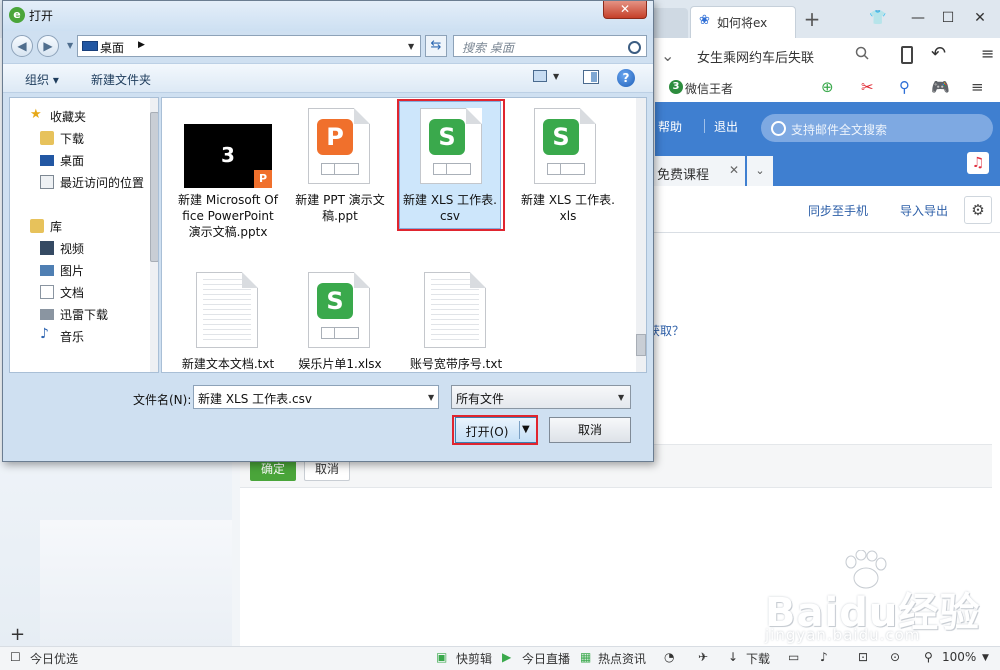 The width and height of the screenshot is (1000, 670). Describe the element at coordinates (72, 293) in the screenshot. I see `sidebar-item-label: 文档` at that location.